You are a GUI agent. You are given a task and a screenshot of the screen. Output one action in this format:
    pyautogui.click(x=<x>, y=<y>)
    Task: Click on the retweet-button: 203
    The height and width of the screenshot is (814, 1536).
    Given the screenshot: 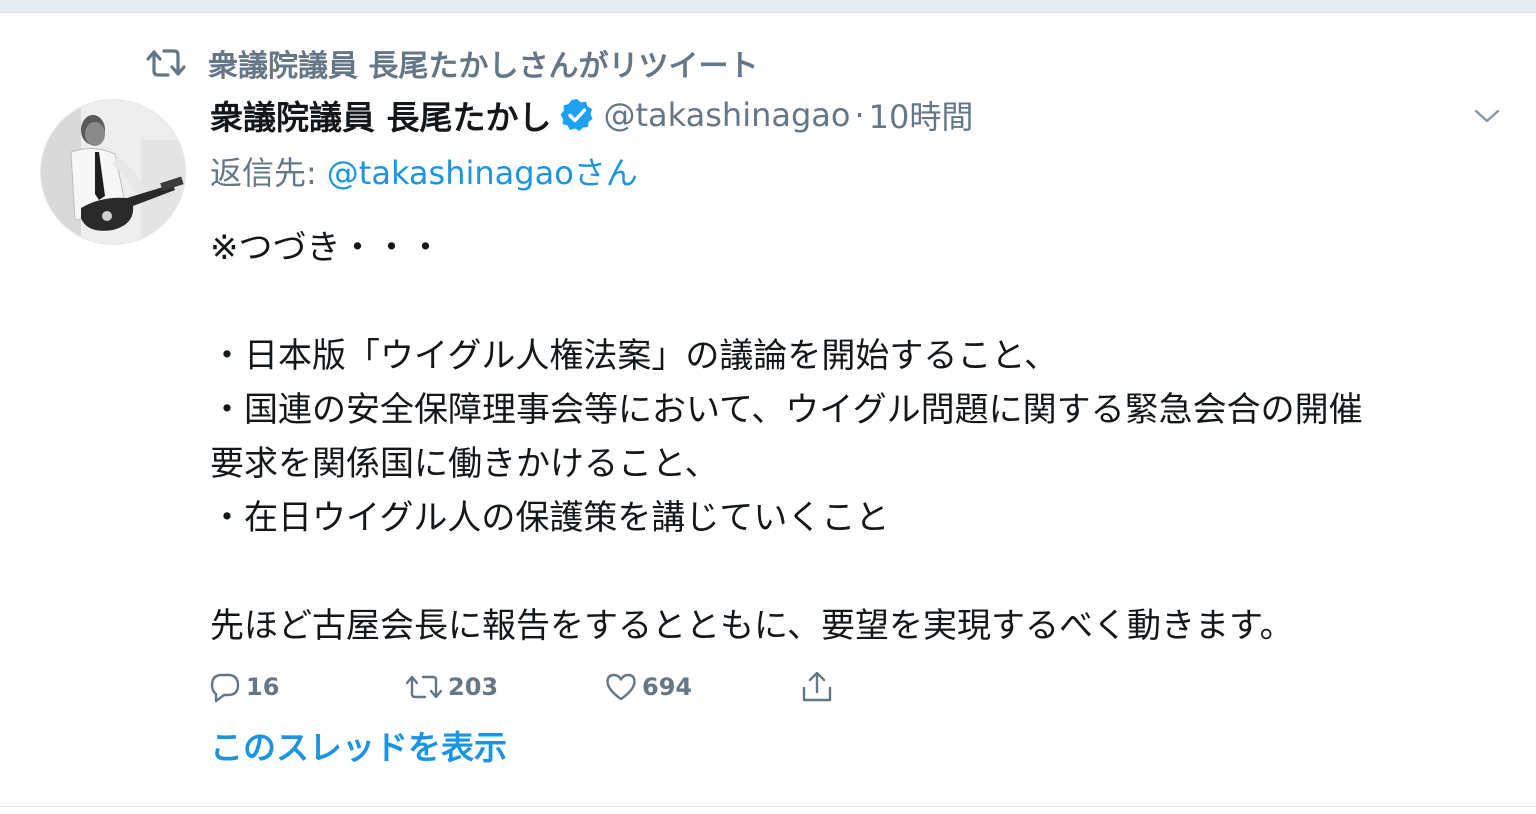 What is the action you would take?
    pyautogui.click(x=451, y=687)
    